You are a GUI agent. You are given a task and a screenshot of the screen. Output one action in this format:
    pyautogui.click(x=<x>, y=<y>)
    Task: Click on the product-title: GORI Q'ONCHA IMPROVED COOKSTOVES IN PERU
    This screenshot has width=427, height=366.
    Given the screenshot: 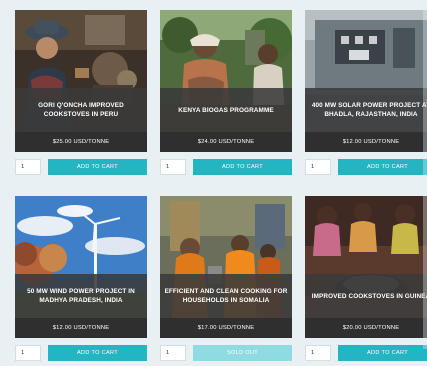 What is the action you would take?
    pyautogui.click(x=81, y=110)
    